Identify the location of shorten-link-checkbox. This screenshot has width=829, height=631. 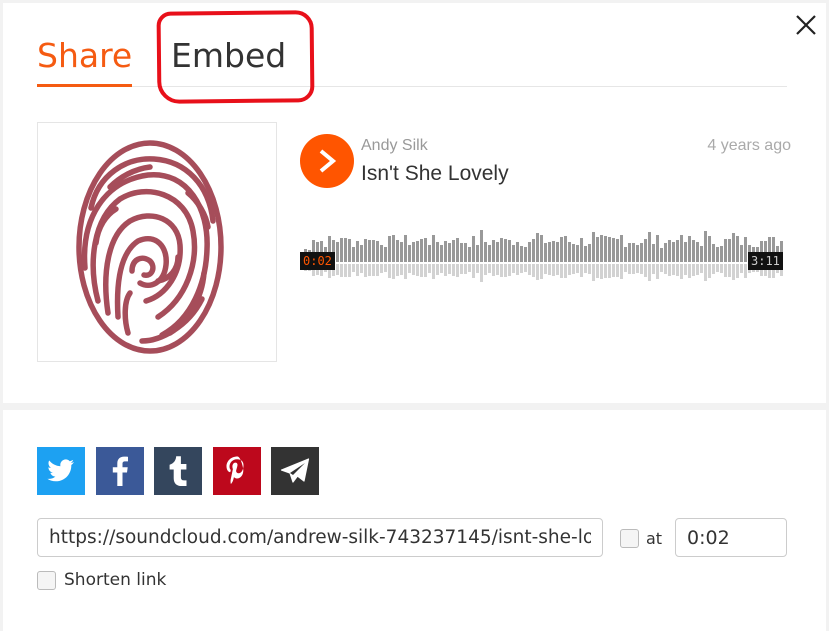
(46, 580).